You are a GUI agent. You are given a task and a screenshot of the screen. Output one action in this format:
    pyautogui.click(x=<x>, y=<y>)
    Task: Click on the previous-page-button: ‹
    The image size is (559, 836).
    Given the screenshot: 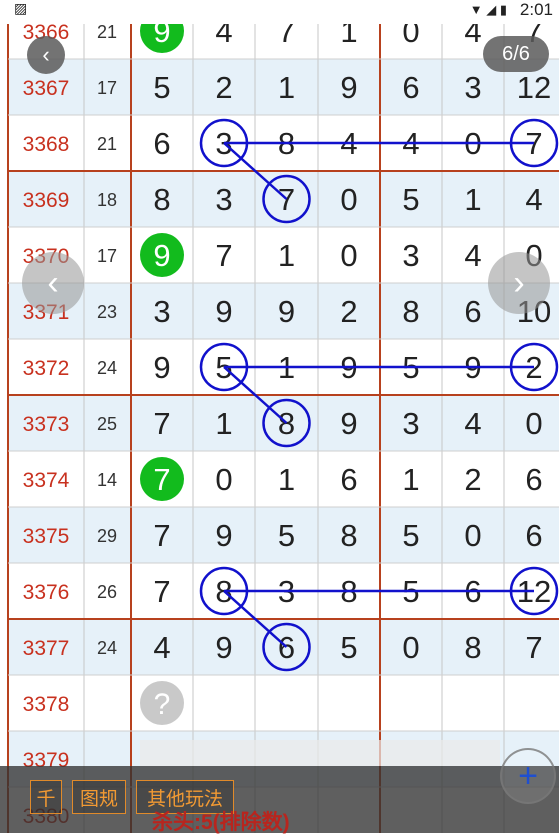 What is the action you would take?
    pyautogui.click(x=53, y=283)
    